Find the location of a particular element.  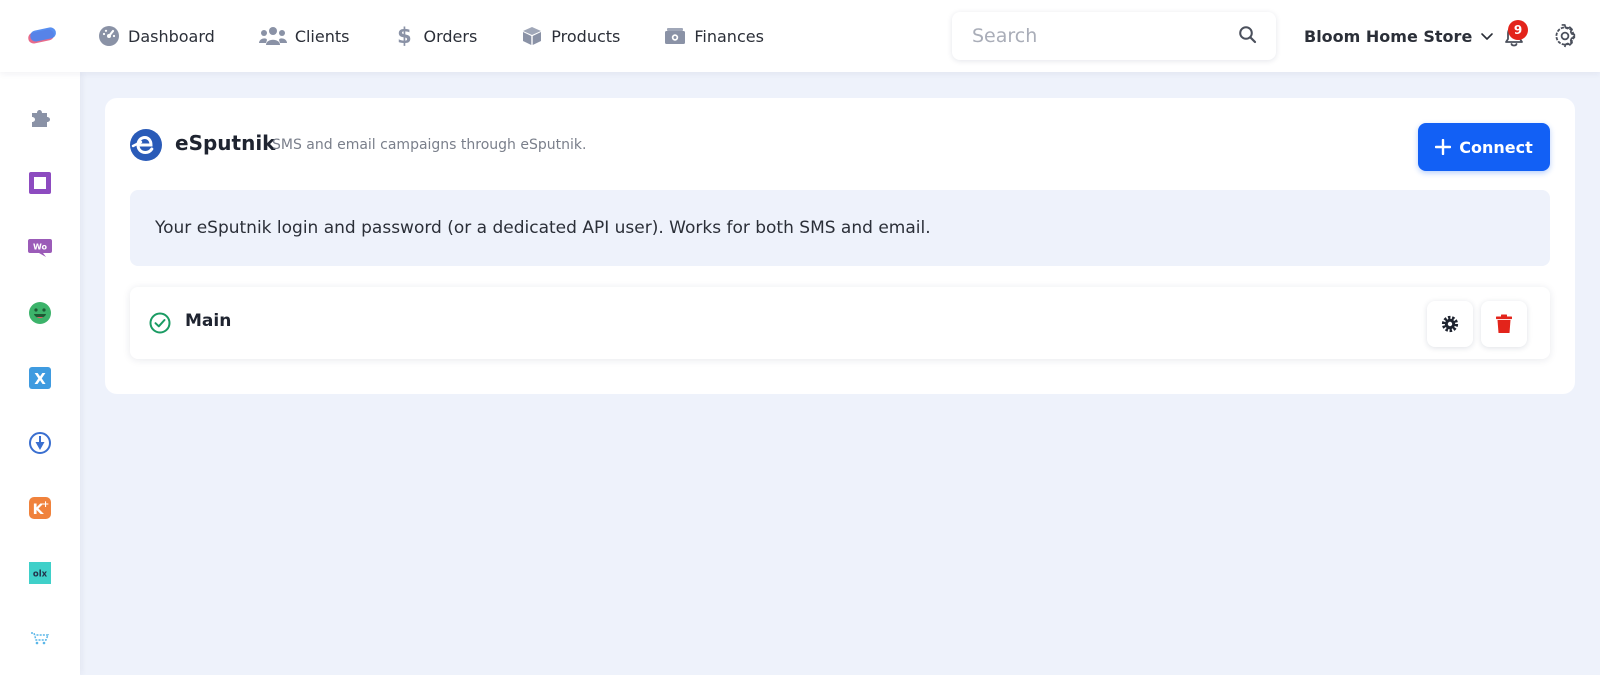

search-input is located at coordinates (1092, 36).